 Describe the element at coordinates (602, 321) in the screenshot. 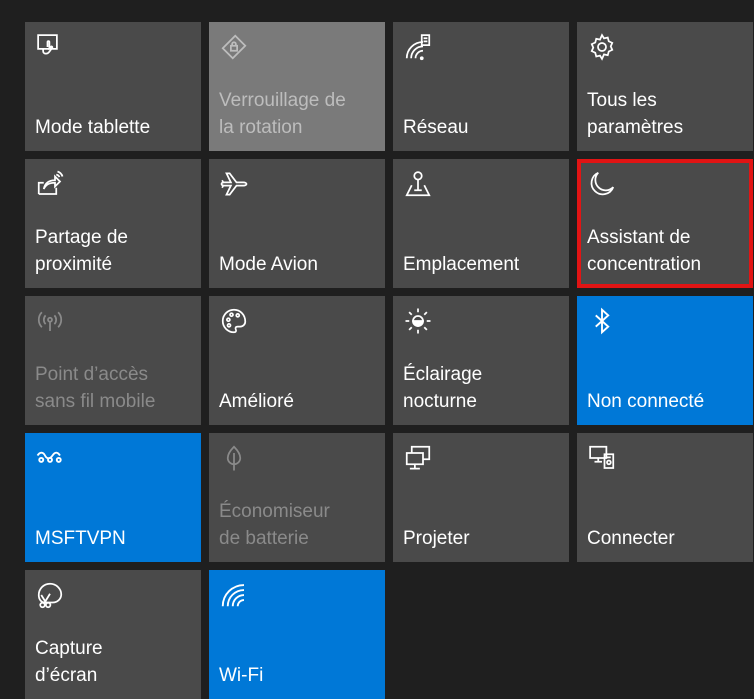

I see `bluetooth-icon` at that location.